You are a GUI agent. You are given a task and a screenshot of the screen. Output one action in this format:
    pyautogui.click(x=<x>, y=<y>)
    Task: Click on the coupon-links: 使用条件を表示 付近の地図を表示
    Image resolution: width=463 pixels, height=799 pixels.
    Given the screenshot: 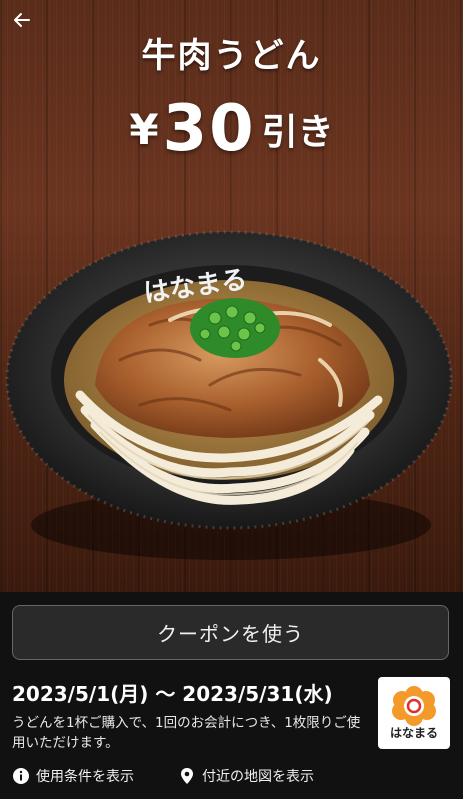 What is the action you would take?
    pyautogui.click(x=232, y=776)
    